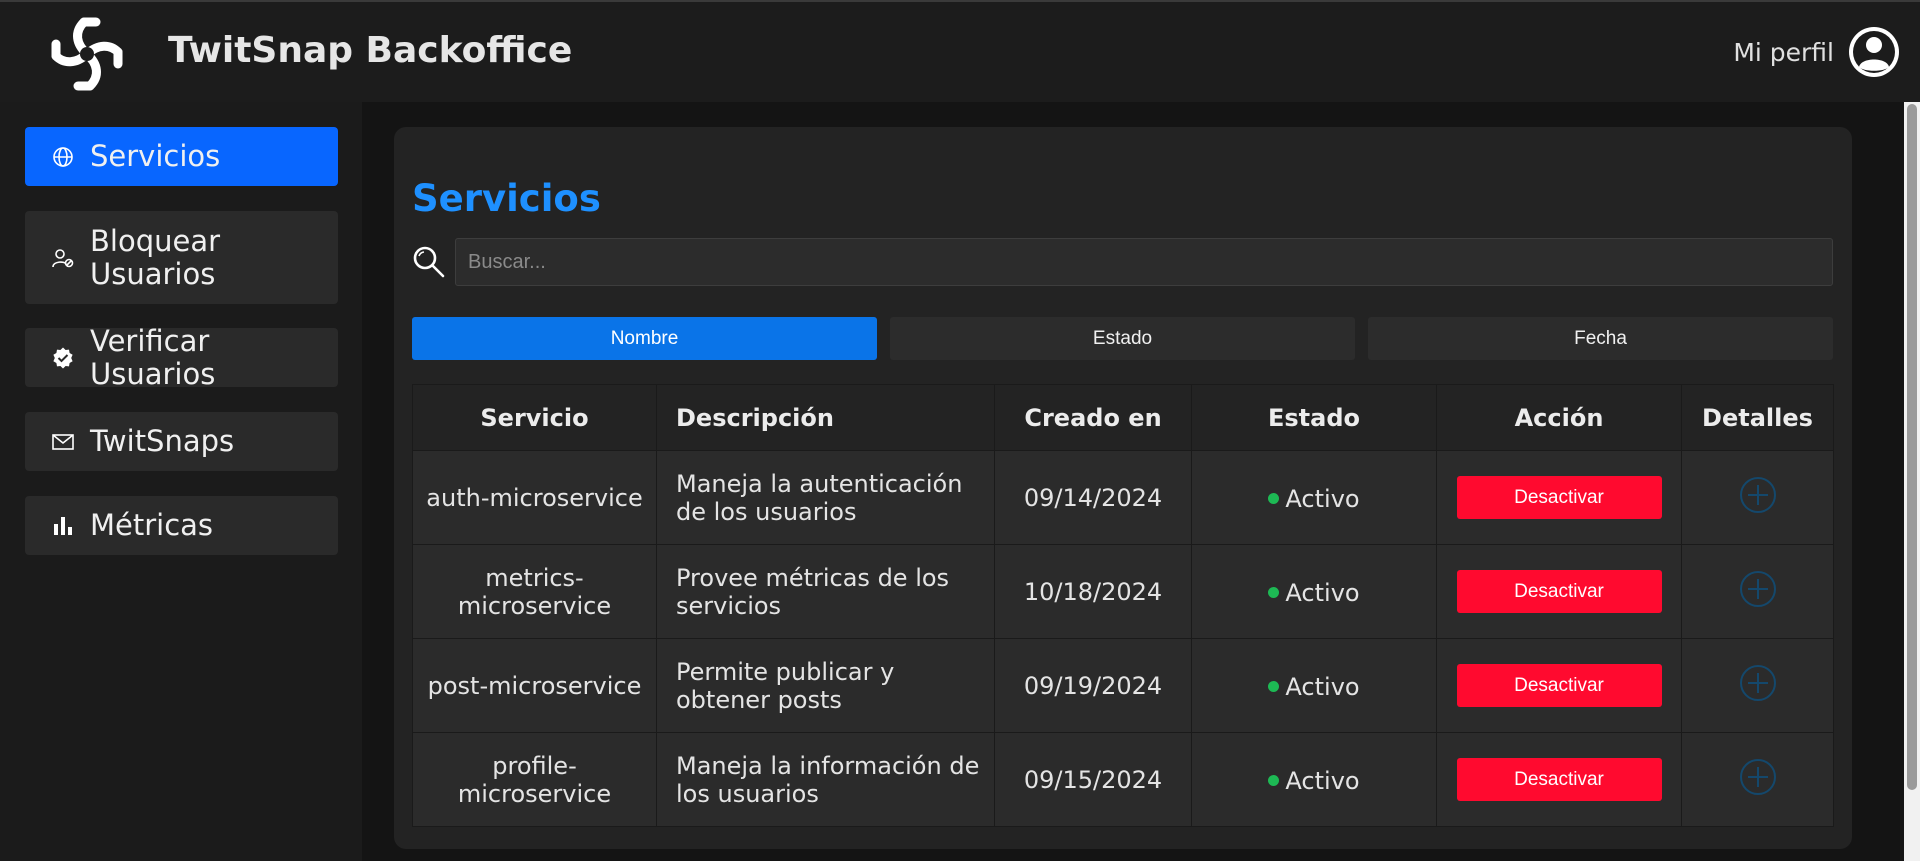 Image resolution: width=1920 pixels, height=861 pixels. What do you see at coordinates (1757, 417) in the screenshot?
I see `column-header-detalles: Detalles` at bounding box center [1757, 417].